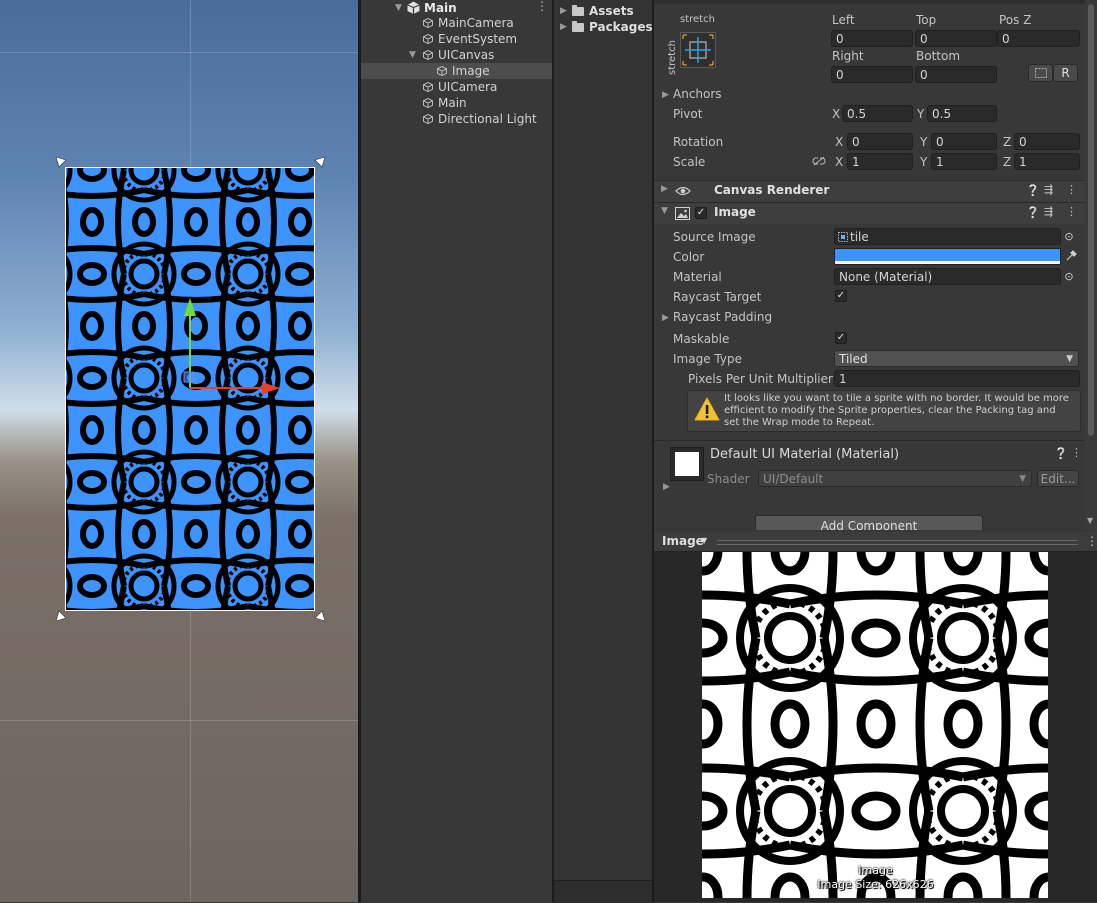  I want to click on hierarchy-scene-row: ▼ Main, so click(456, 8).